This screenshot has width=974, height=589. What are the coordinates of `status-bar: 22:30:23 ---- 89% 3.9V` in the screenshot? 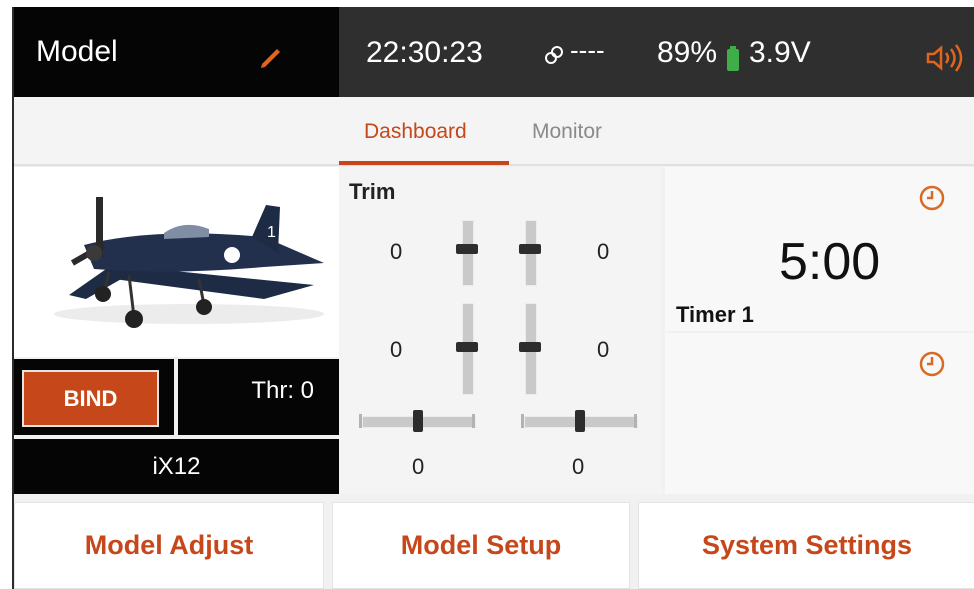 It's located at (656, 52).